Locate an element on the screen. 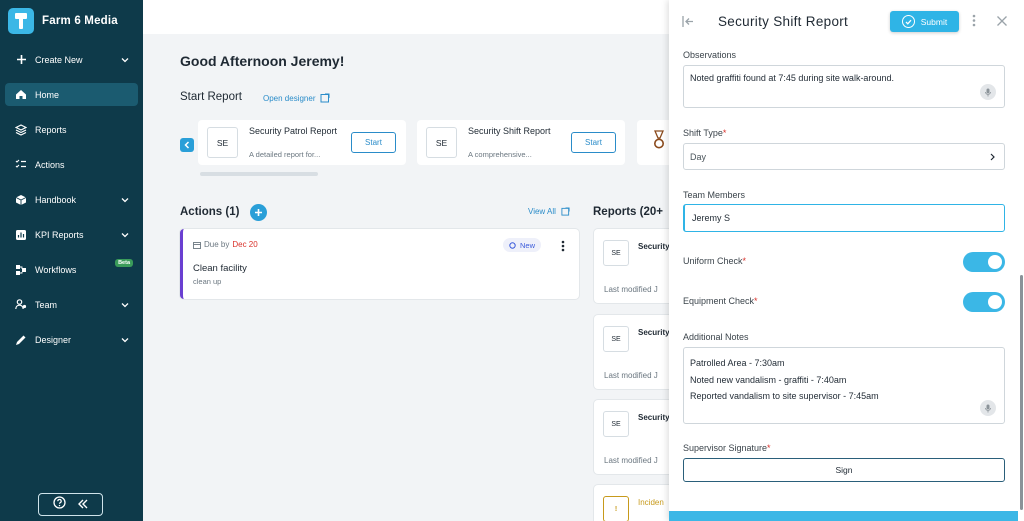  team-members-input: Jeremy S is located at coordinates (844, 218).